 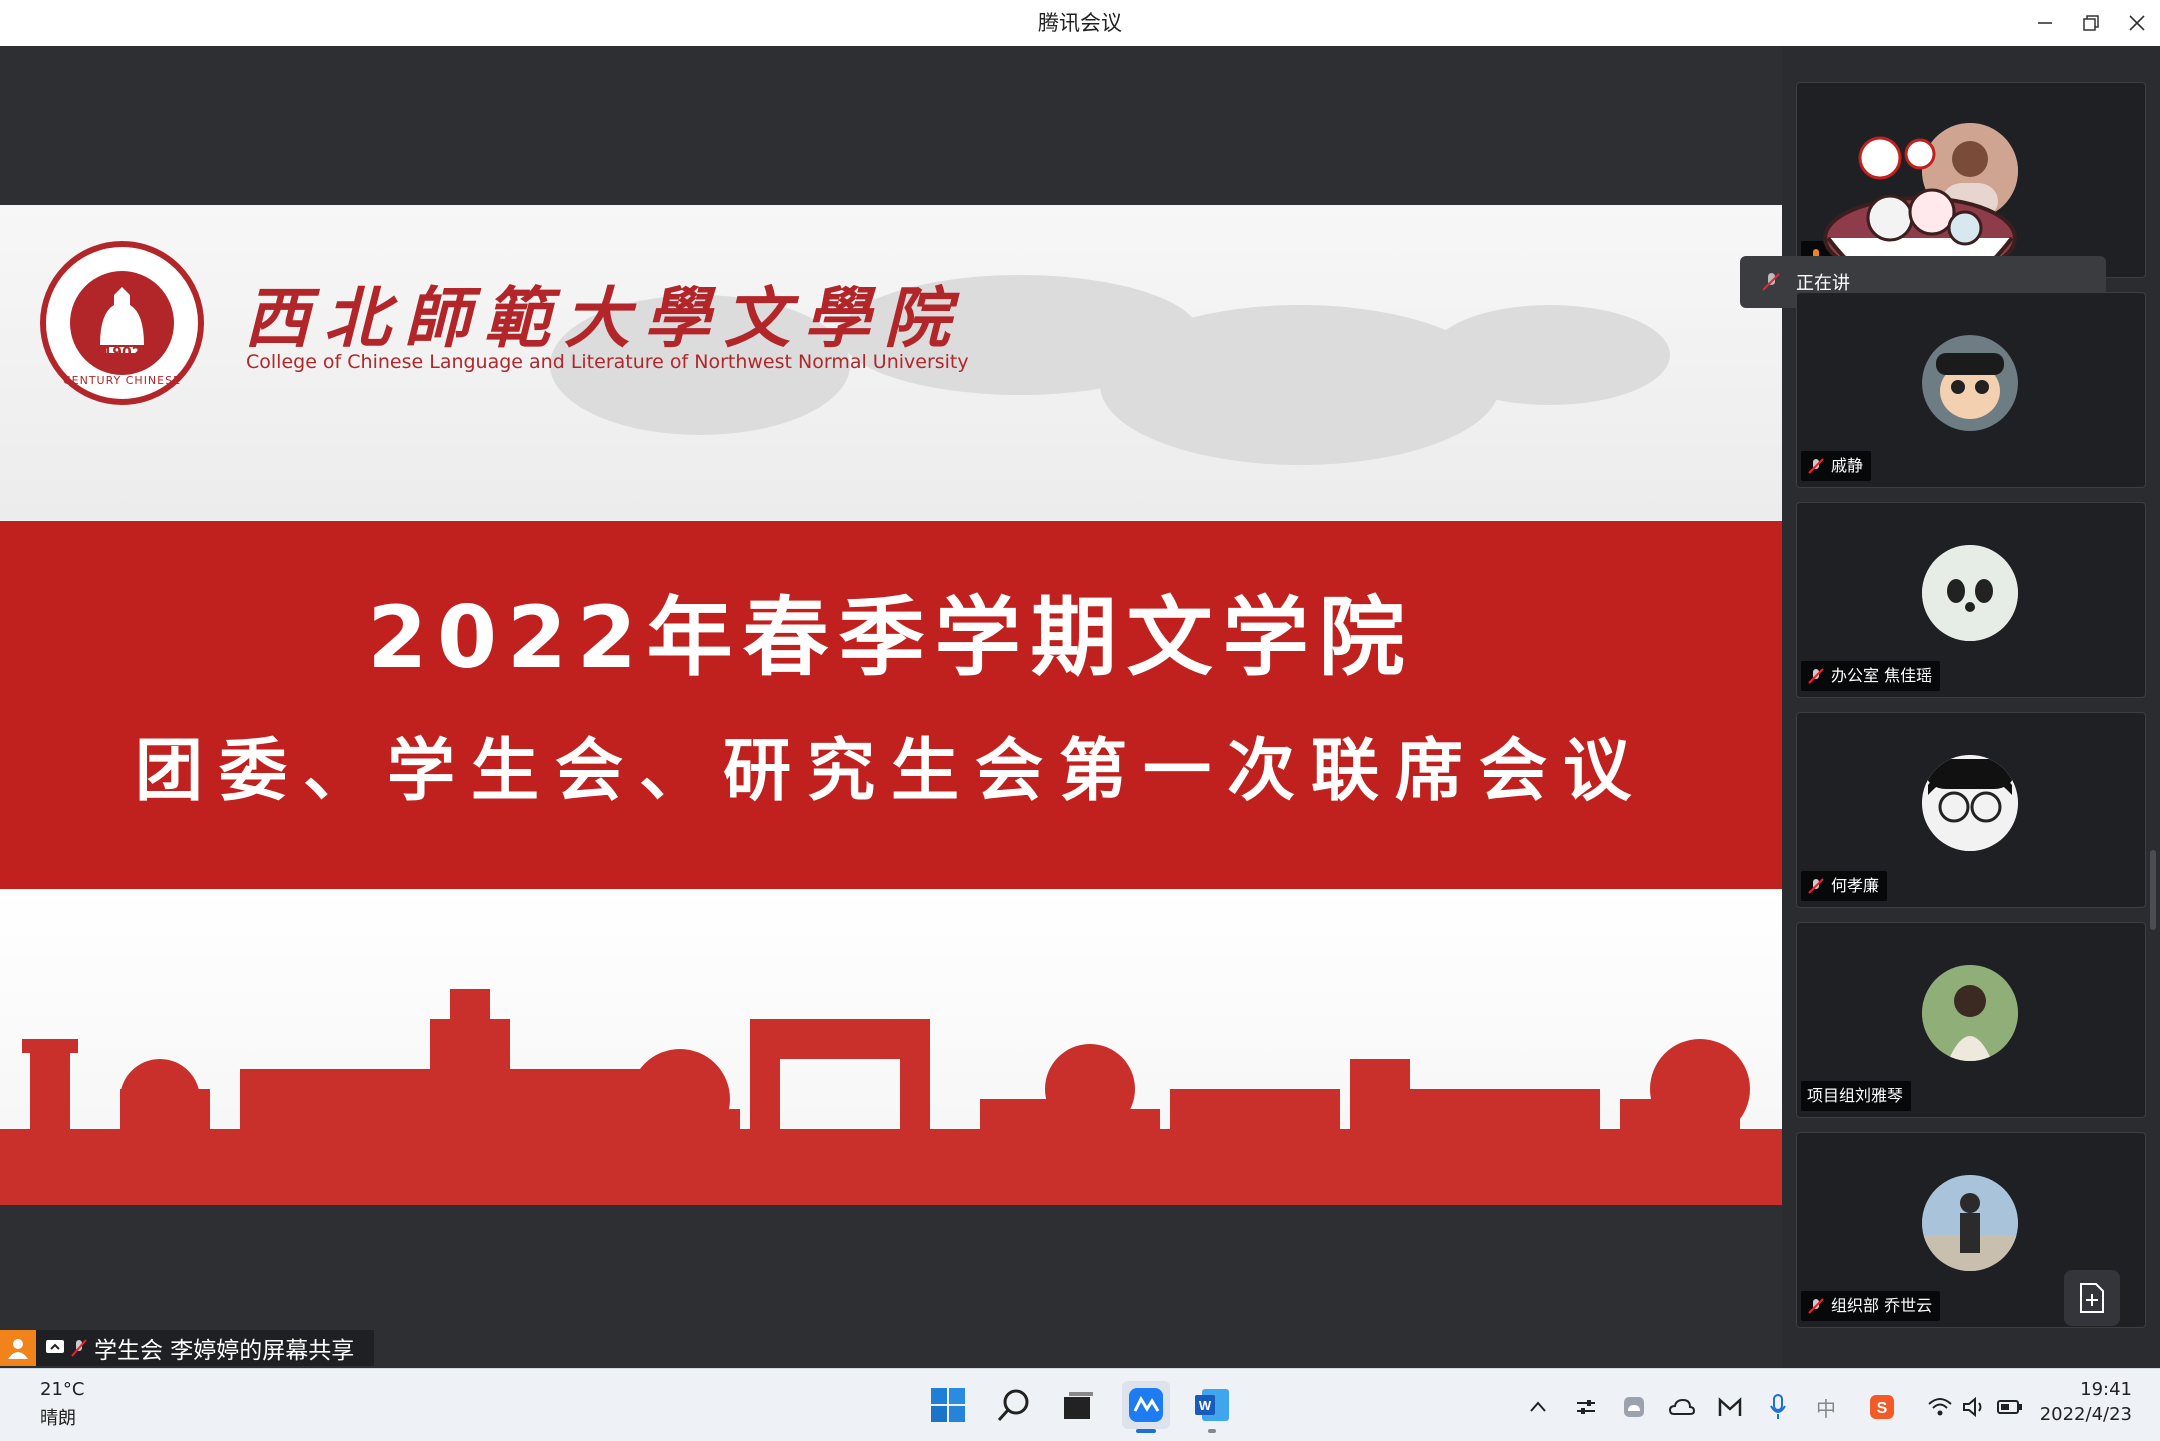 What do you see at coordinates (1205, 1405) in the screenshot?
I see `svg-text: W` at bounding box center [1205, 1405].